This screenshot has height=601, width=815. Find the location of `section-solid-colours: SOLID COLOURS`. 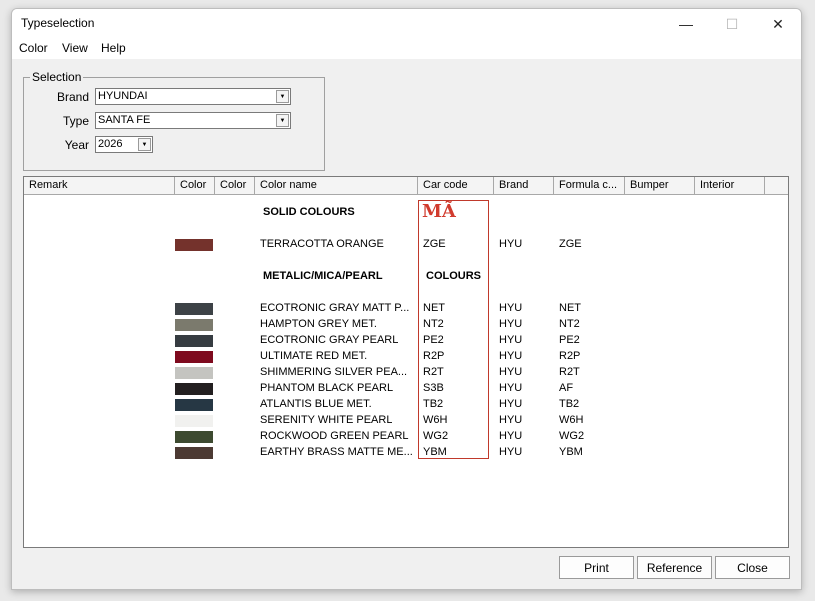

section-solid-colours: SOLID COLOURS is located at coordinates (309, 212).